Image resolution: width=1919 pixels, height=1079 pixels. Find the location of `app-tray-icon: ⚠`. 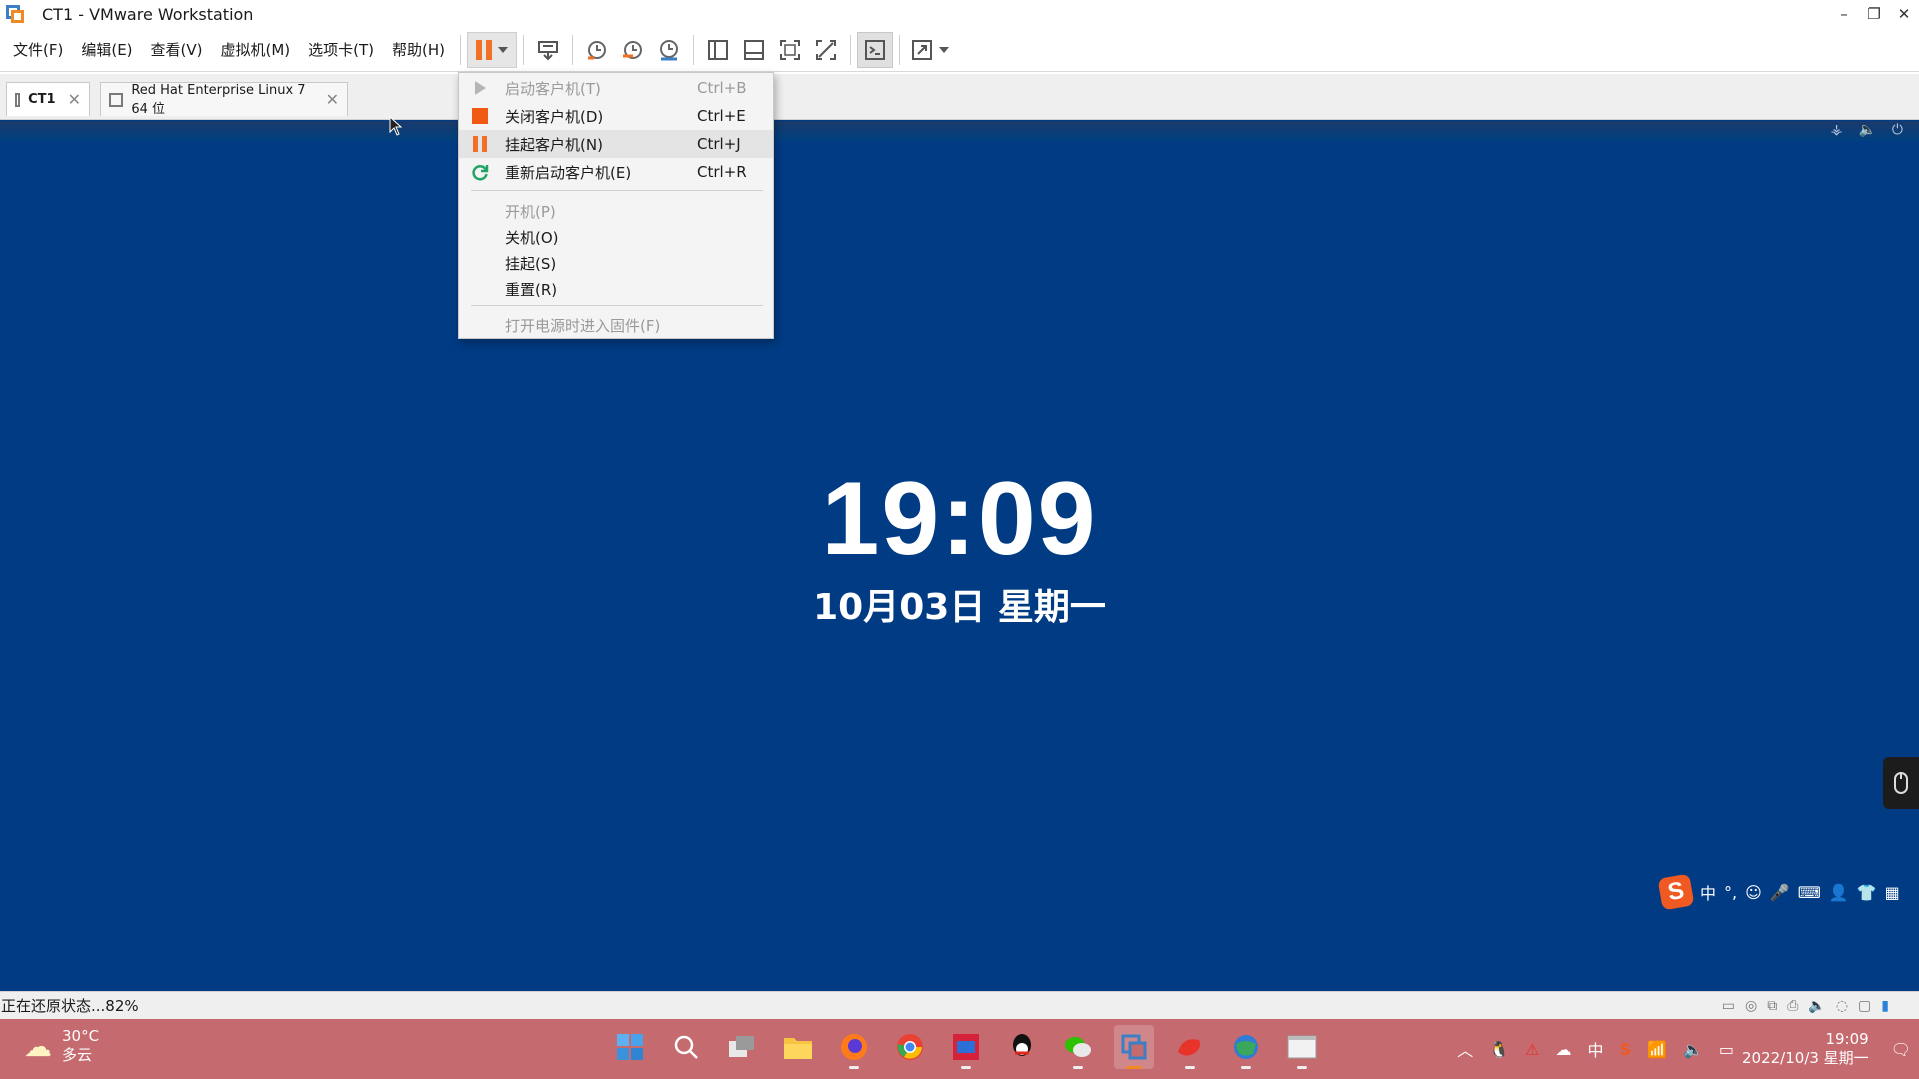

app-tray-icon: ⚠ is located at coordinates (1532, 1049).